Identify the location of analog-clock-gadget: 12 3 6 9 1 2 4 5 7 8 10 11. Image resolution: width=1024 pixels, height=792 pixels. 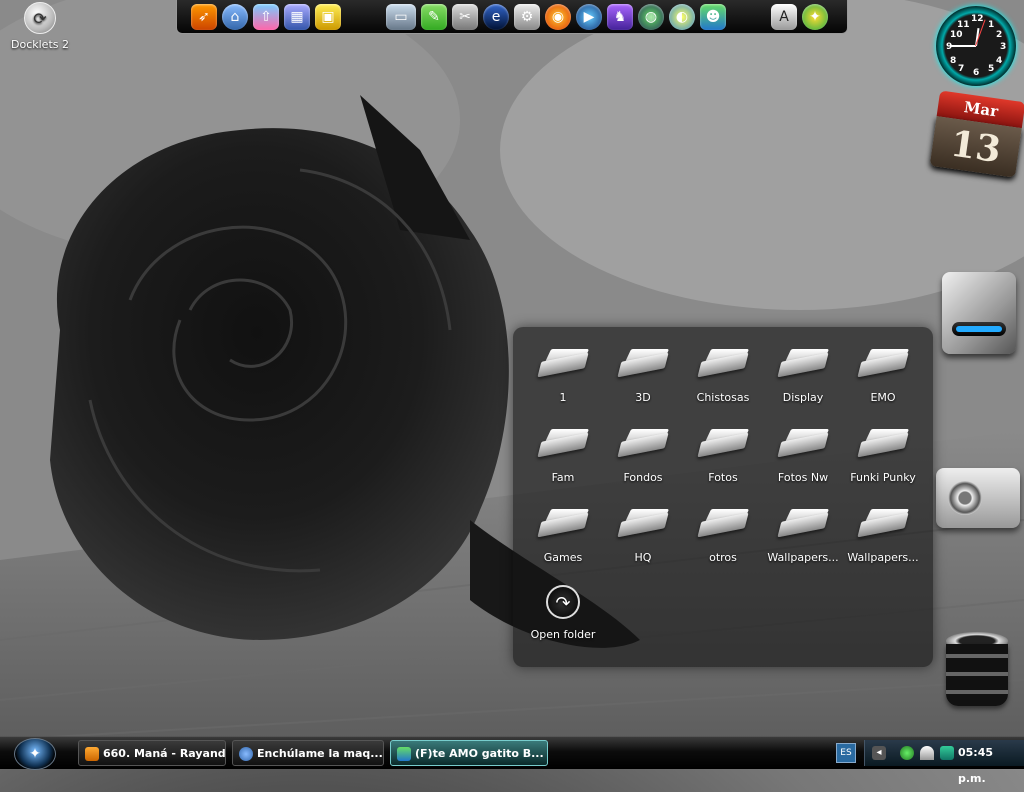
(976, 46).